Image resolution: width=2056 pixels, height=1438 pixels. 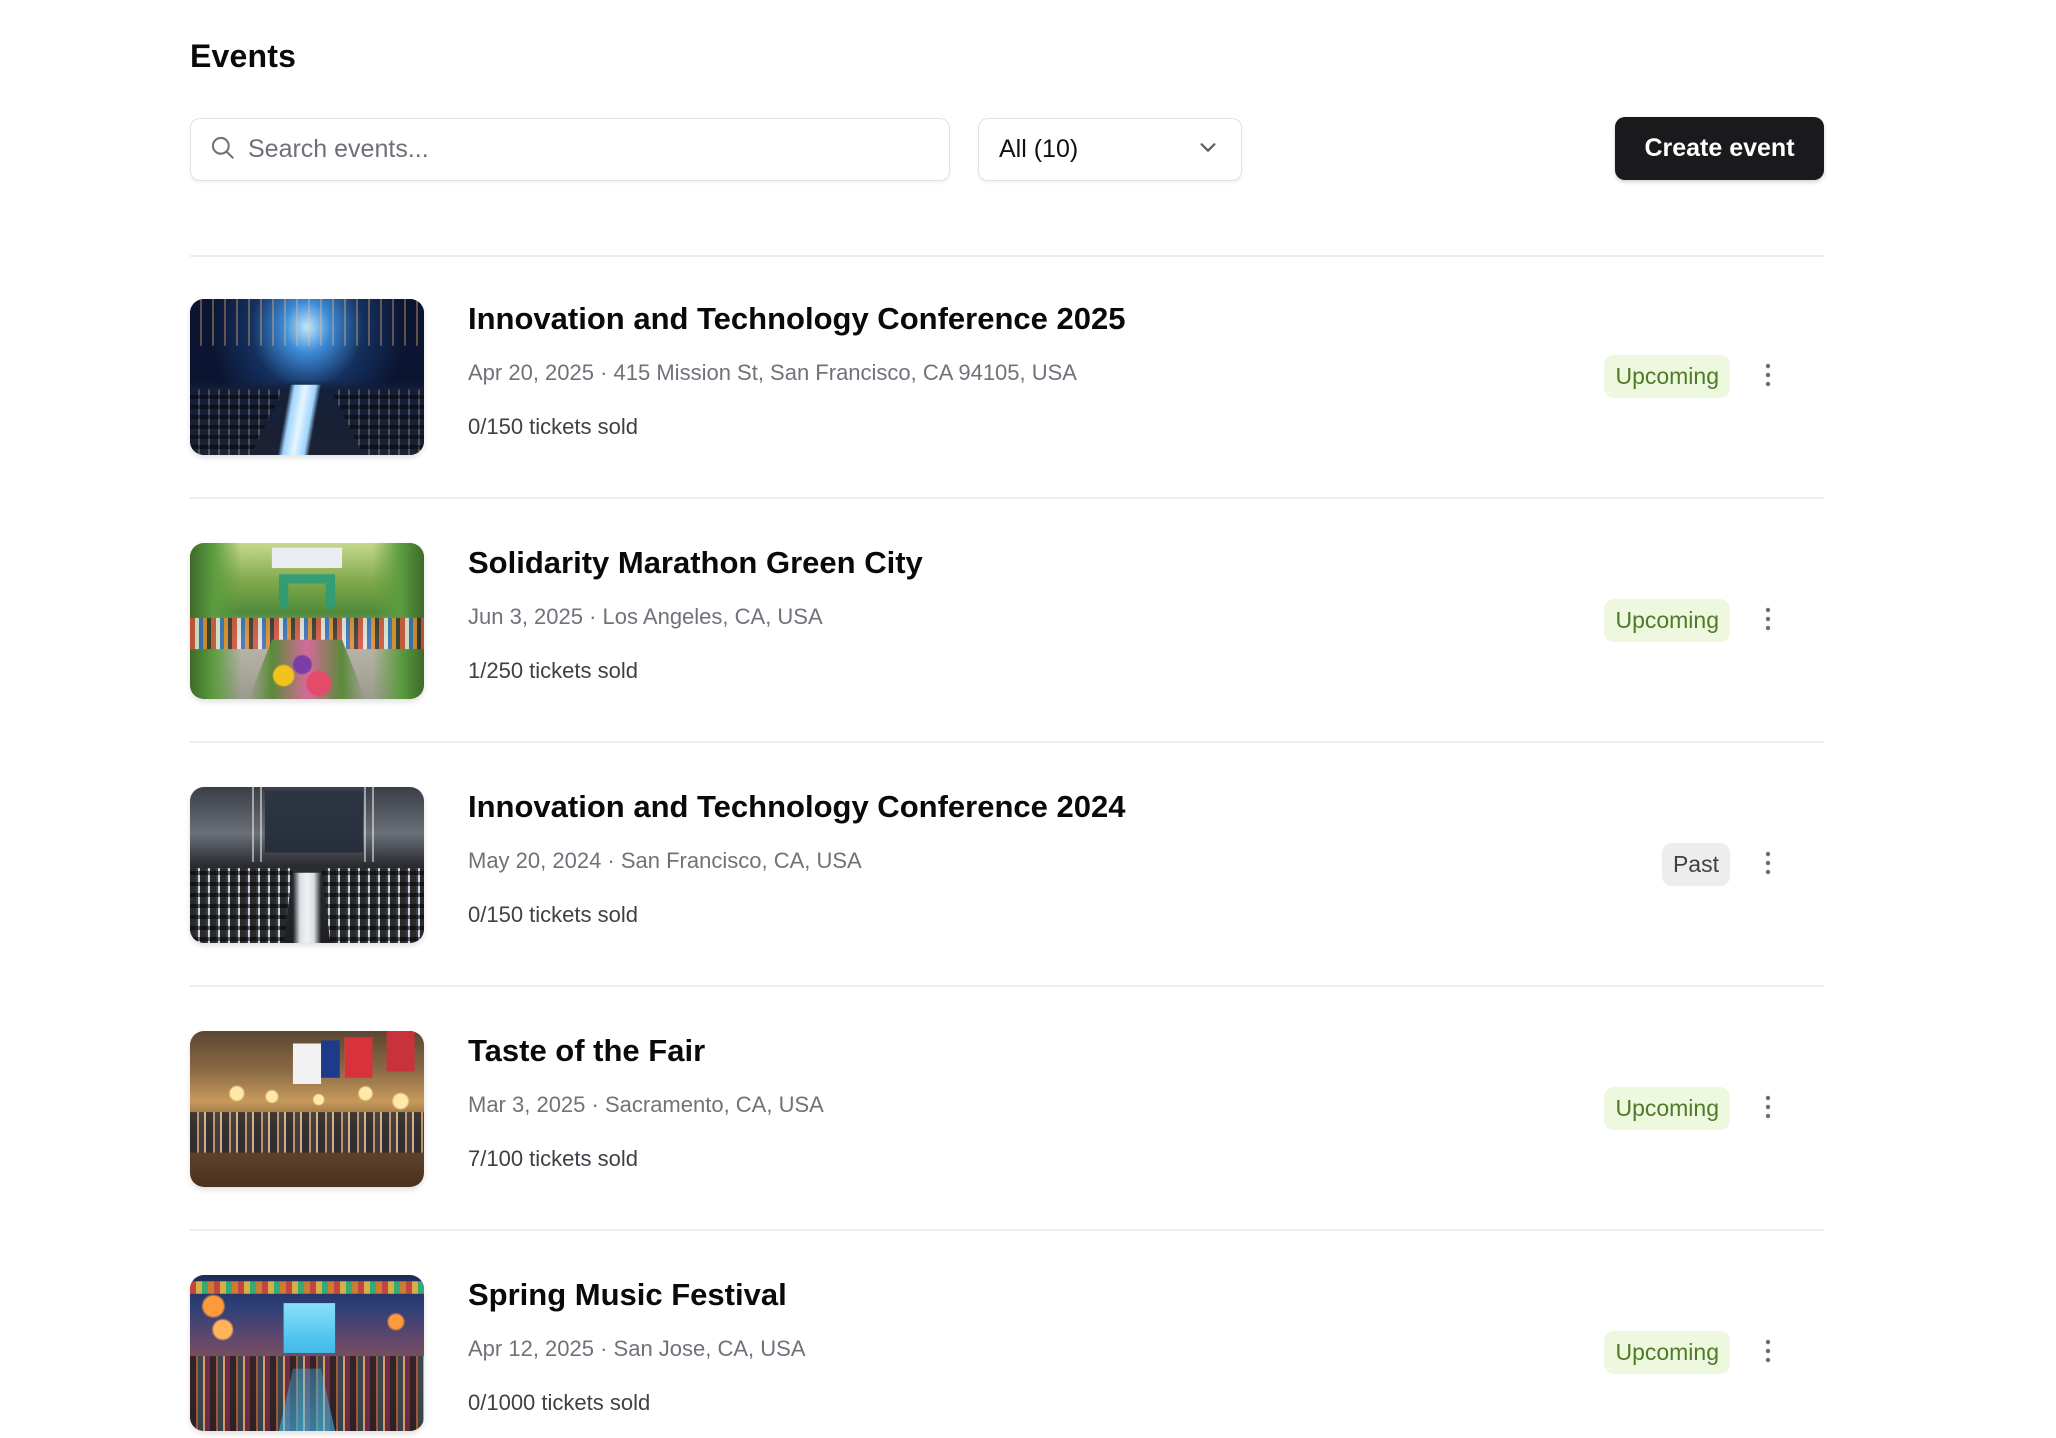 What do you see at coordinates (646, 1104) in the screenshot?
I see `event-date-location: Mar 3, 2025 · Sacramento, CA, USA` at bounding box center [646, 1104].